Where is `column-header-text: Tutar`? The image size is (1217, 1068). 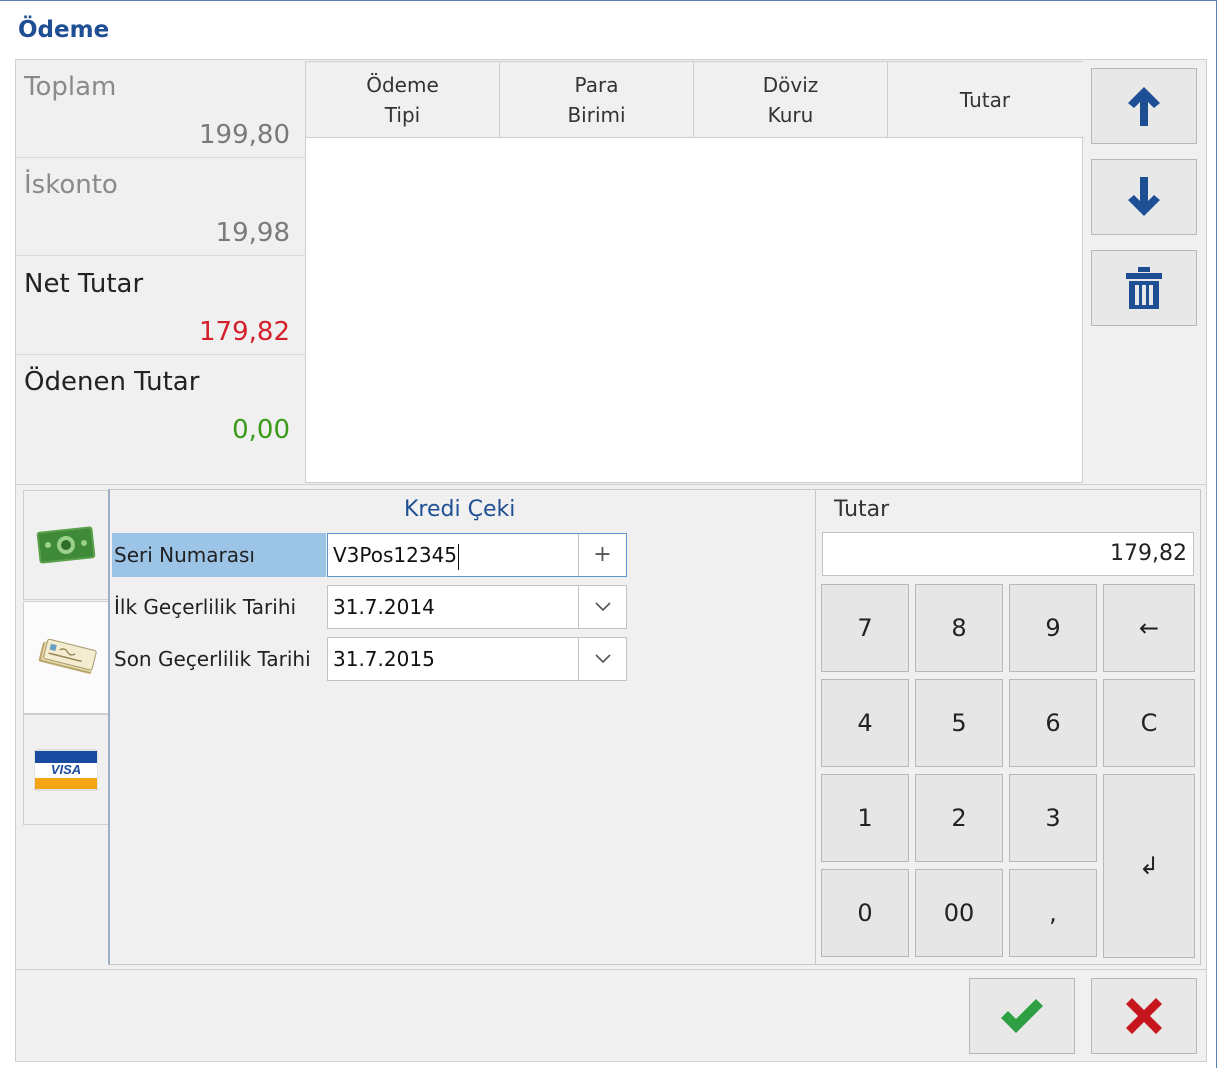
column-header-text: Tutar is located at coordinates (985, 100).